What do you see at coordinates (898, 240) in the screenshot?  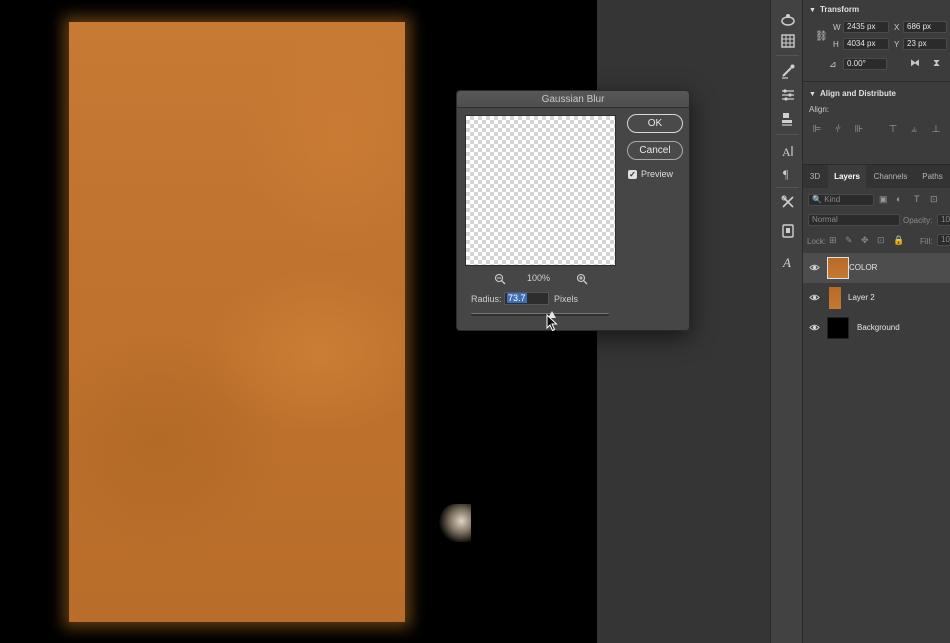 I see `lock-all-icon: 🔒` at bounding box center [898, 240].